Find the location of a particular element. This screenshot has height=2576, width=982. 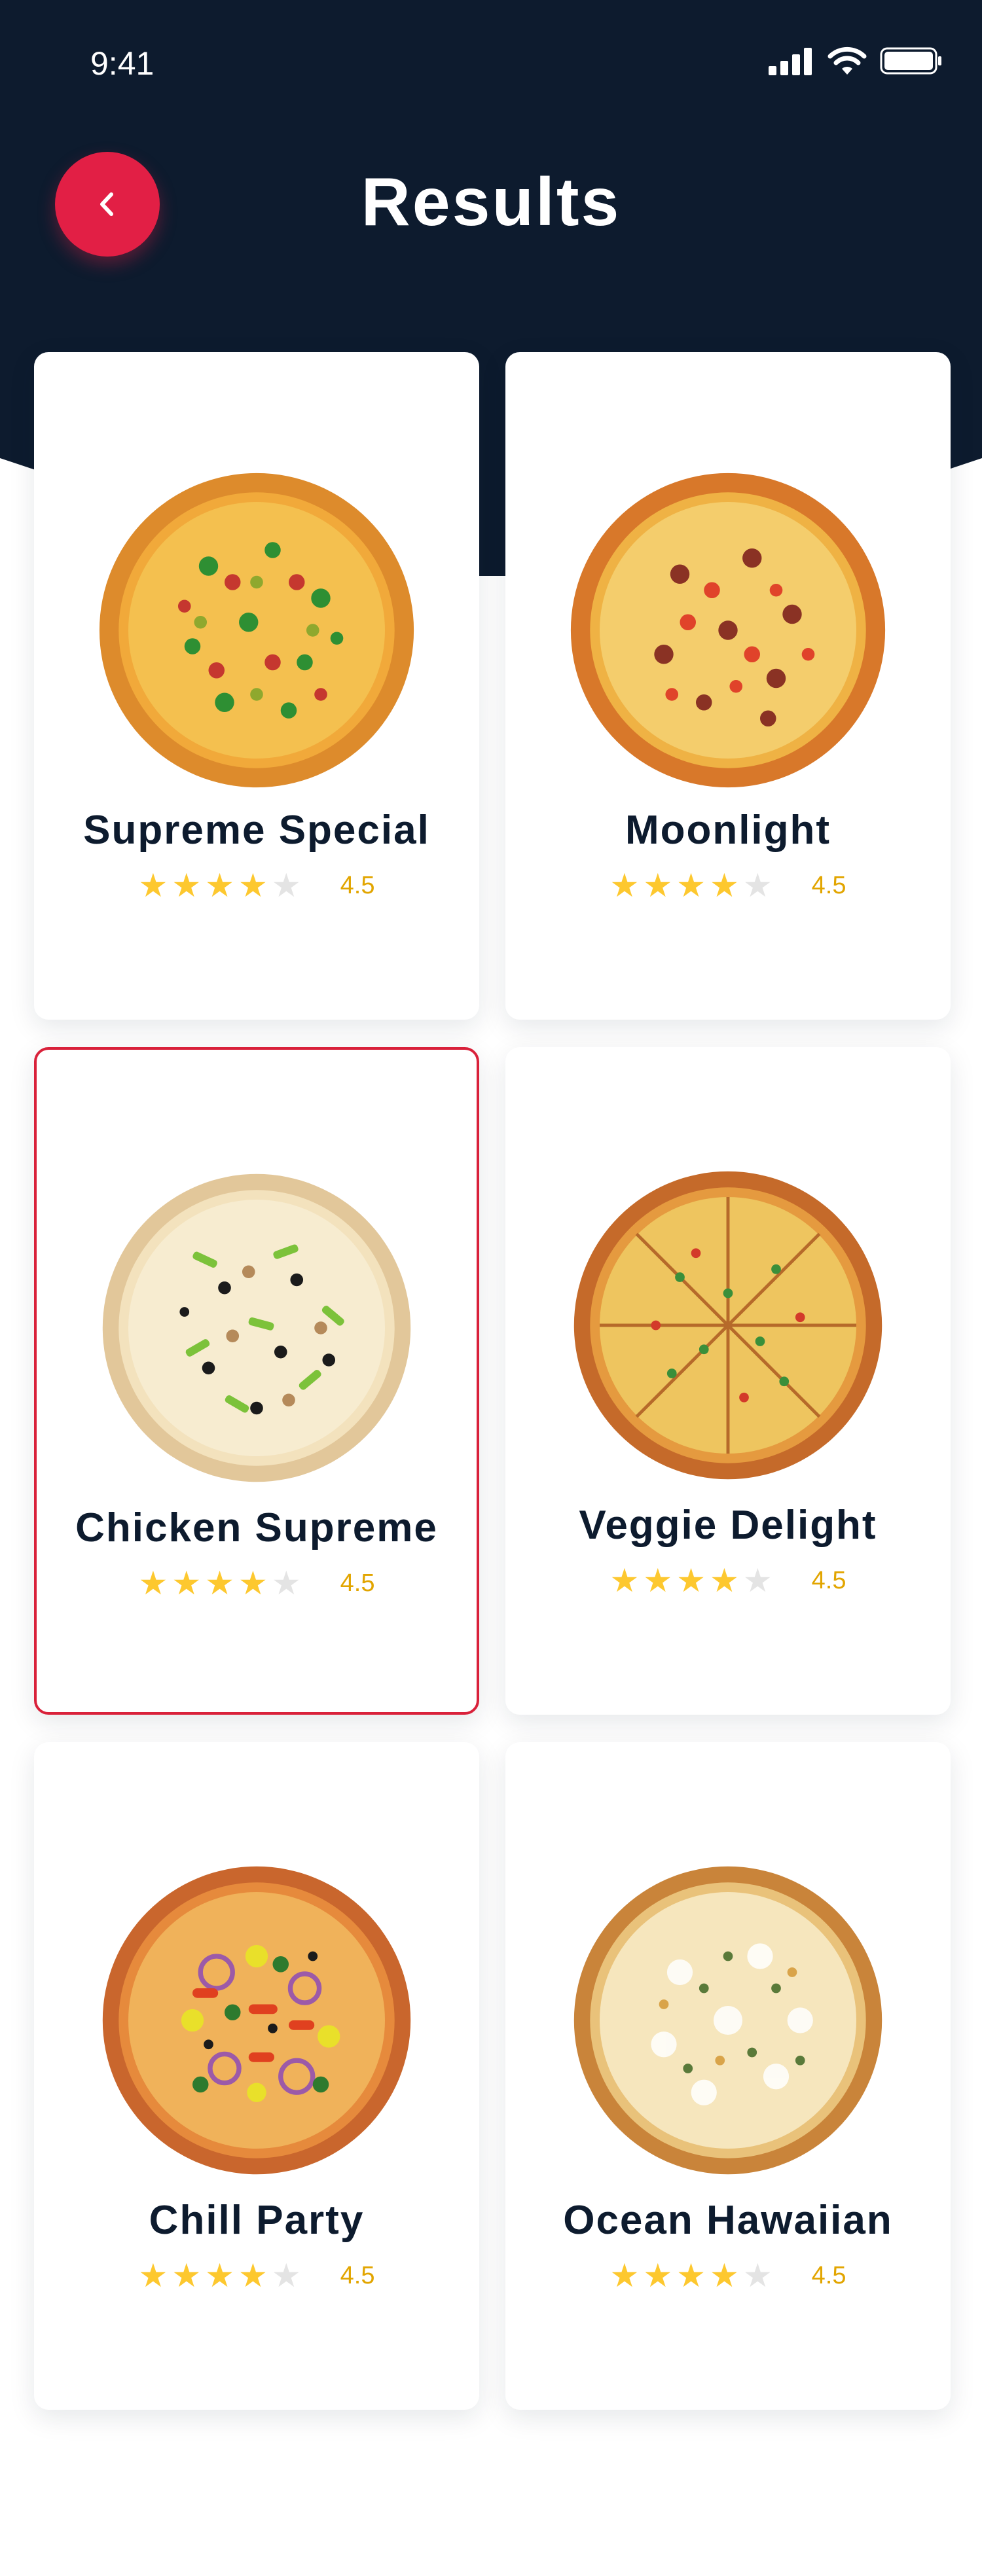

pizza-card-chill-party: Chill Party ★ ★ ★ ★ ★ 4.5 is located at coordinates (256, 2076).